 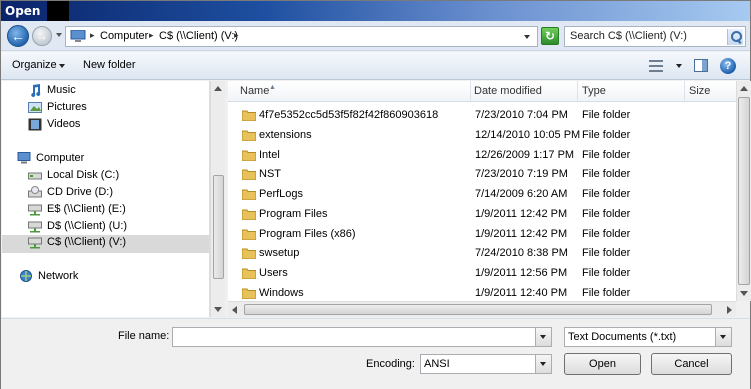 I want to click on sidebar-item-network: Network, so click(x=114, y=277).